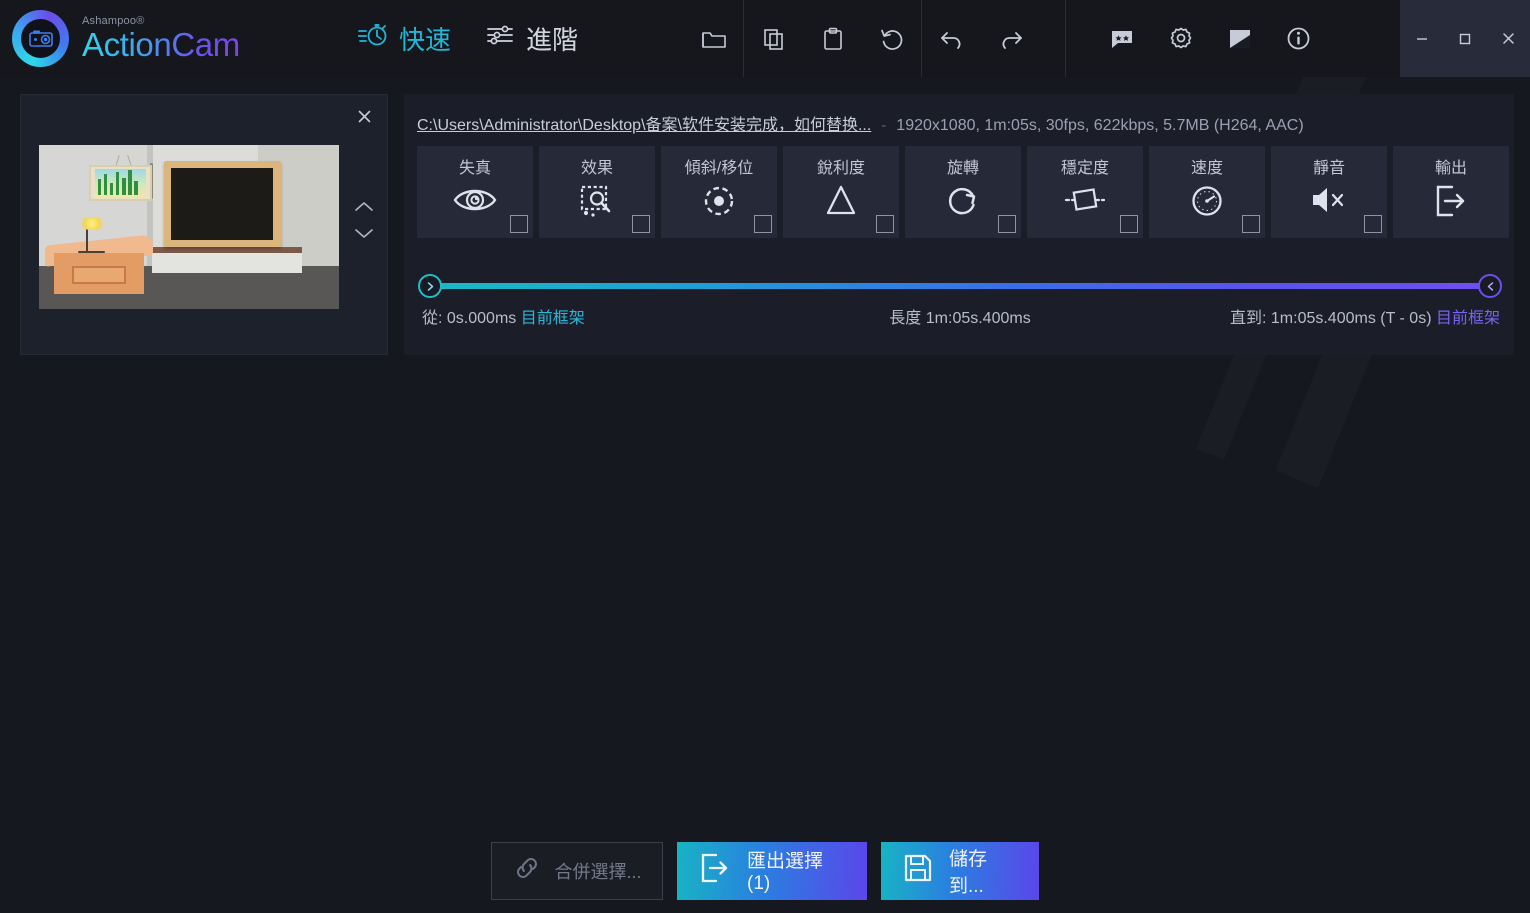 The width and height of the screenshot is (1530, 913). I want to click on sliders-icon, so click(500, 38).